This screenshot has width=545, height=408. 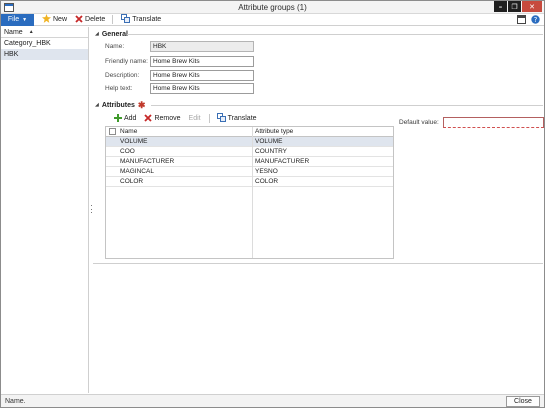 I want to click on new-star-icon, so click(x=46, y=19).